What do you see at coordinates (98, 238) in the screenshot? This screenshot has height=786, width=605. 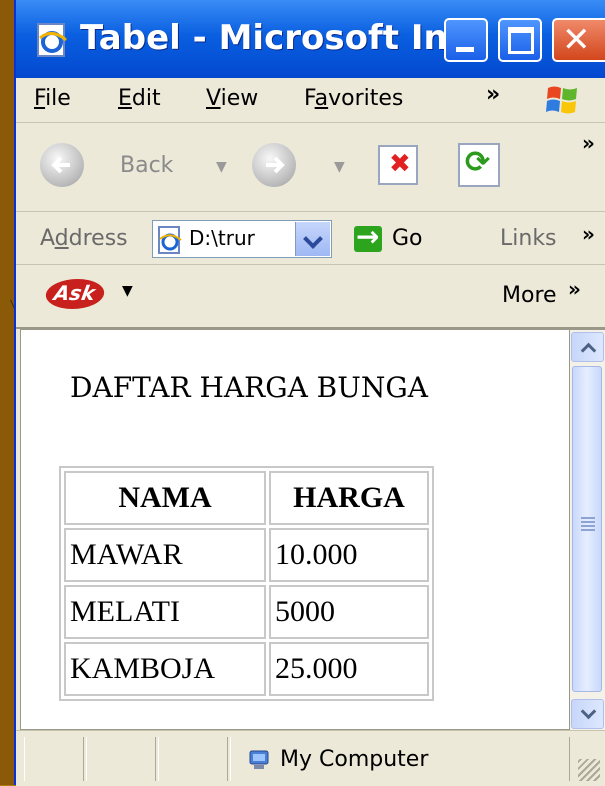 I see `address-label-rest: dress` at bounding box center [98, 238].